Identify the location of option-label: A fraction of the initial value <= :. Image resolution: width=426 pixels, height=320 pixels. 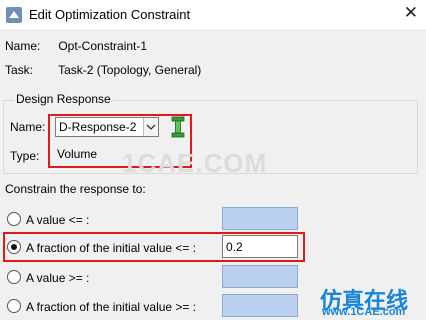
(111, 248).